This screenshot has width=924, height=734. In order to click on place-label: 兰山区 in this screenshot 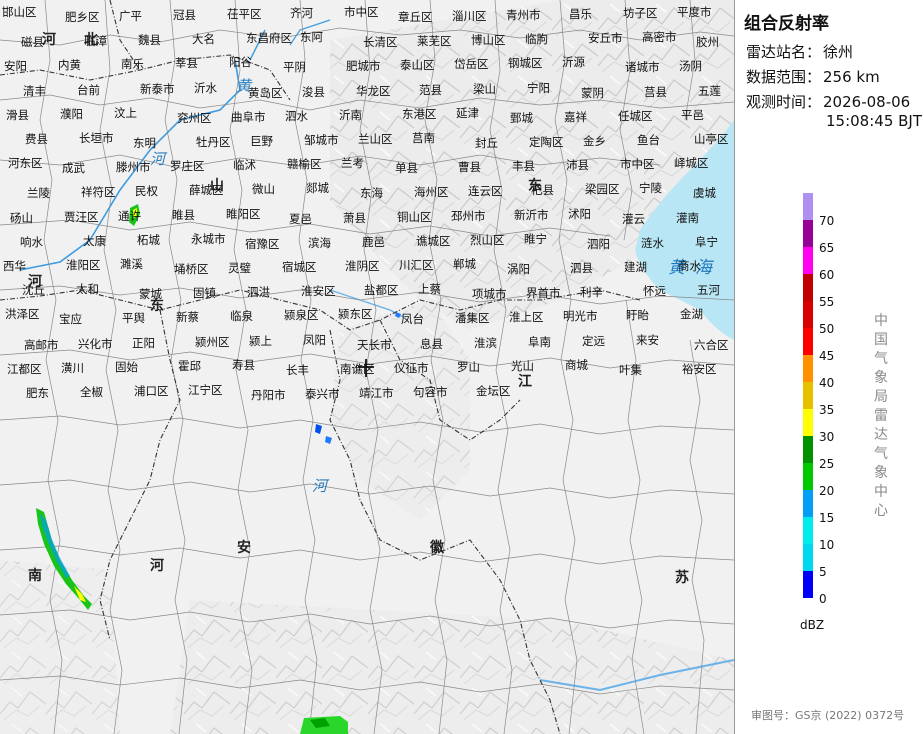, I will do `click(375, 139)`.